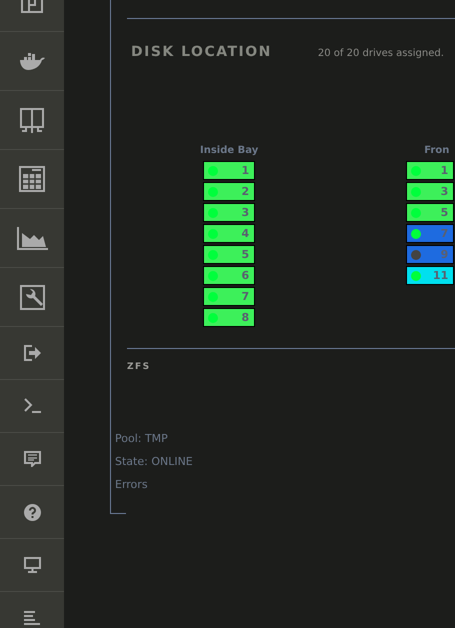 Image resolution: width=455 pixels, height=628 pixels. What do you see at coordinates (154, 462) in the screenshot?
I see `pool-info: State: ONLINE` at bounding box center [154, 462].